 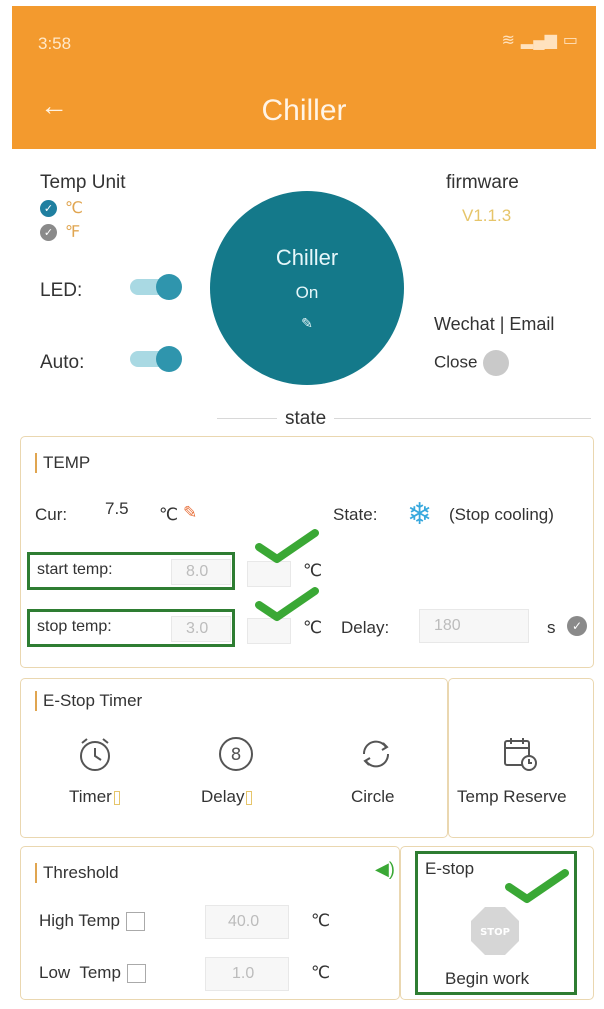 What do you see at coordinates (512, 796) in the screenshot?
I see `temp-reserve-label: Temp Reserve` at bounding box center [512, 796].